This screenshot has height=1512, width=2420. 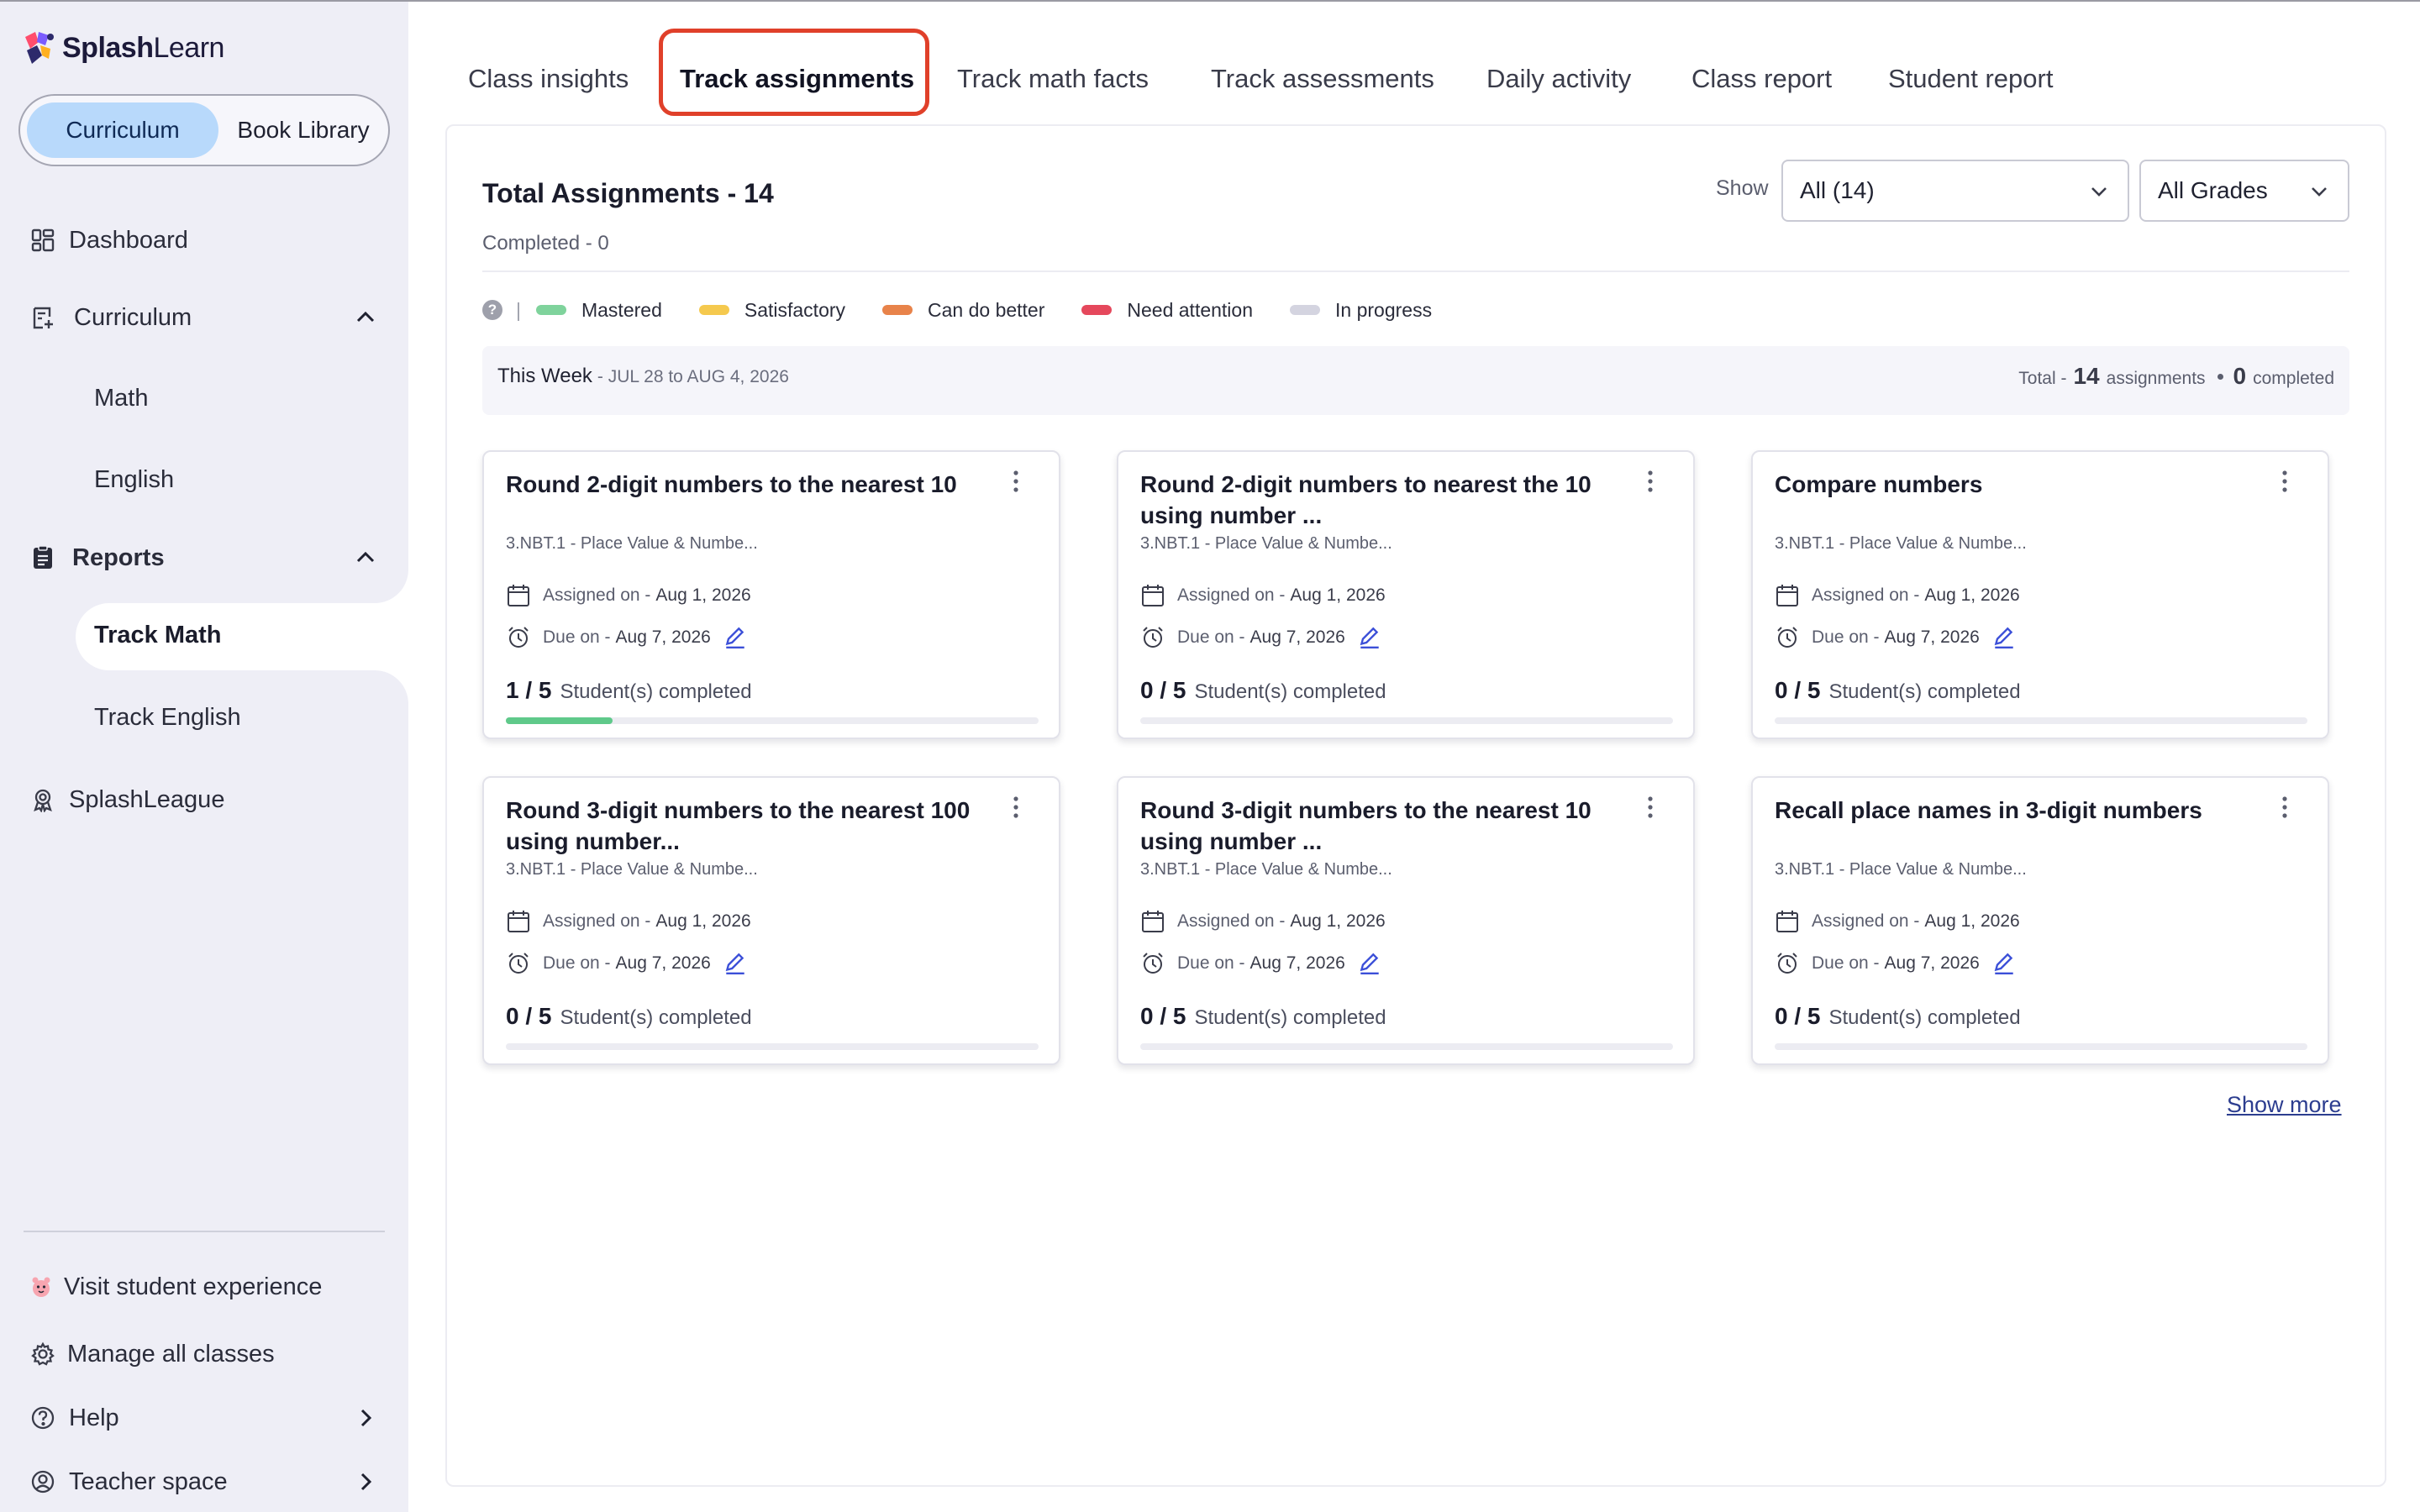 I want to click on grade-filter-select: All Grades, so click(x=2244, y=191).